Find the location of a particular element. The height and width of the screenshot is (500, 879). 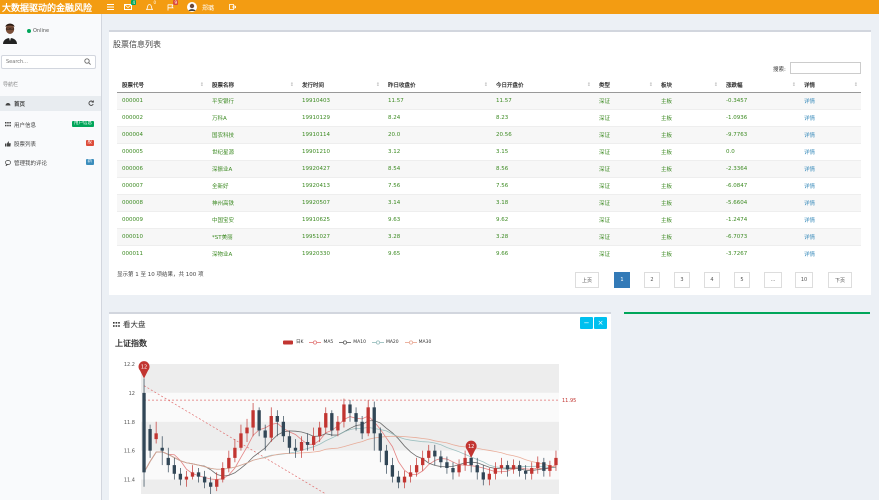

legend-item: MA20 is located at coordinates (385, 342).